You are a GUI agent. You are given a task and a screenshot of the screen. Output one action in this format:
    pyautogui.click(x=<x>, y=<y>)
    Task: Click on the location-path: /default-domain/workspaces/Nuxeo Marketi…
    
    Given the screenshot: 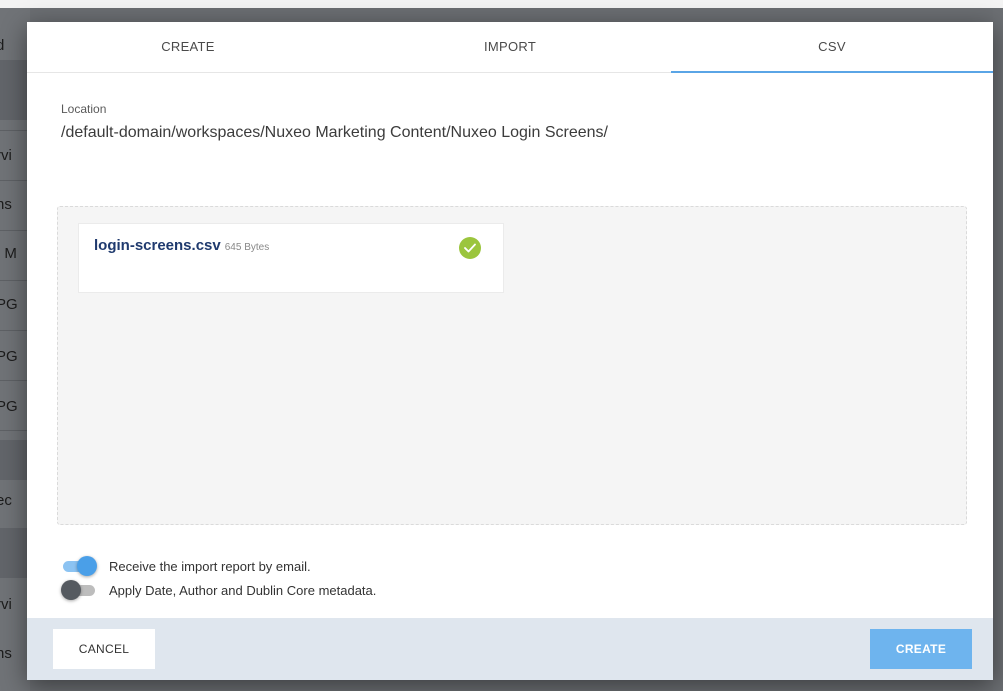 What is the action you would take?
    pyautogui.click(x=334, y=132)
    